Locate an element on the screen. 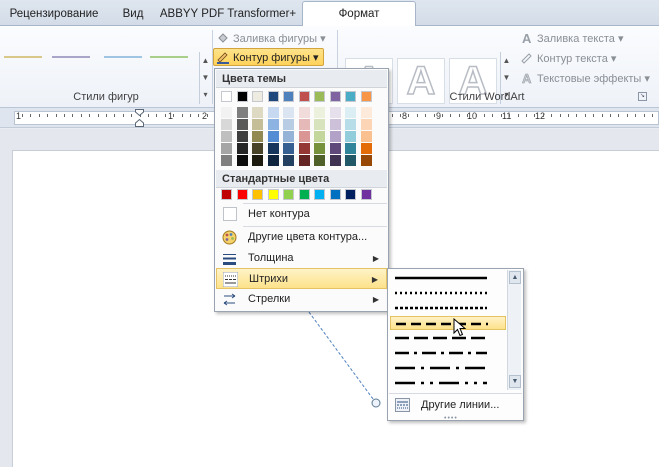  dialog-launcher-icon: ↘ is located at coordinates (642, 96).